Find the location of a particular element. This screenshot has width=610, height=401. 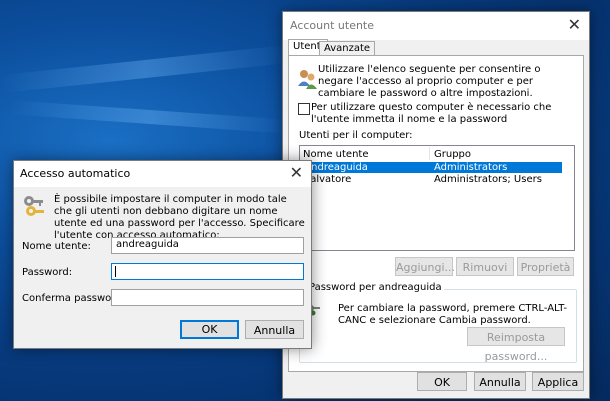

auto-login-titlebar: Accesso automatico ✕ is located at coordinates (162, 174).